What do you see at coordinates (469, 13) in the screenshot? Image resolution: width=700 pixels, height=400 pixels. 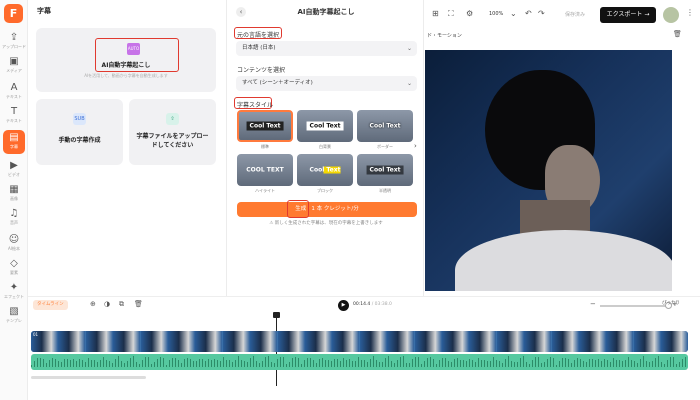 I see `settings-icon: ⚙` at bounding box center [469, 13].